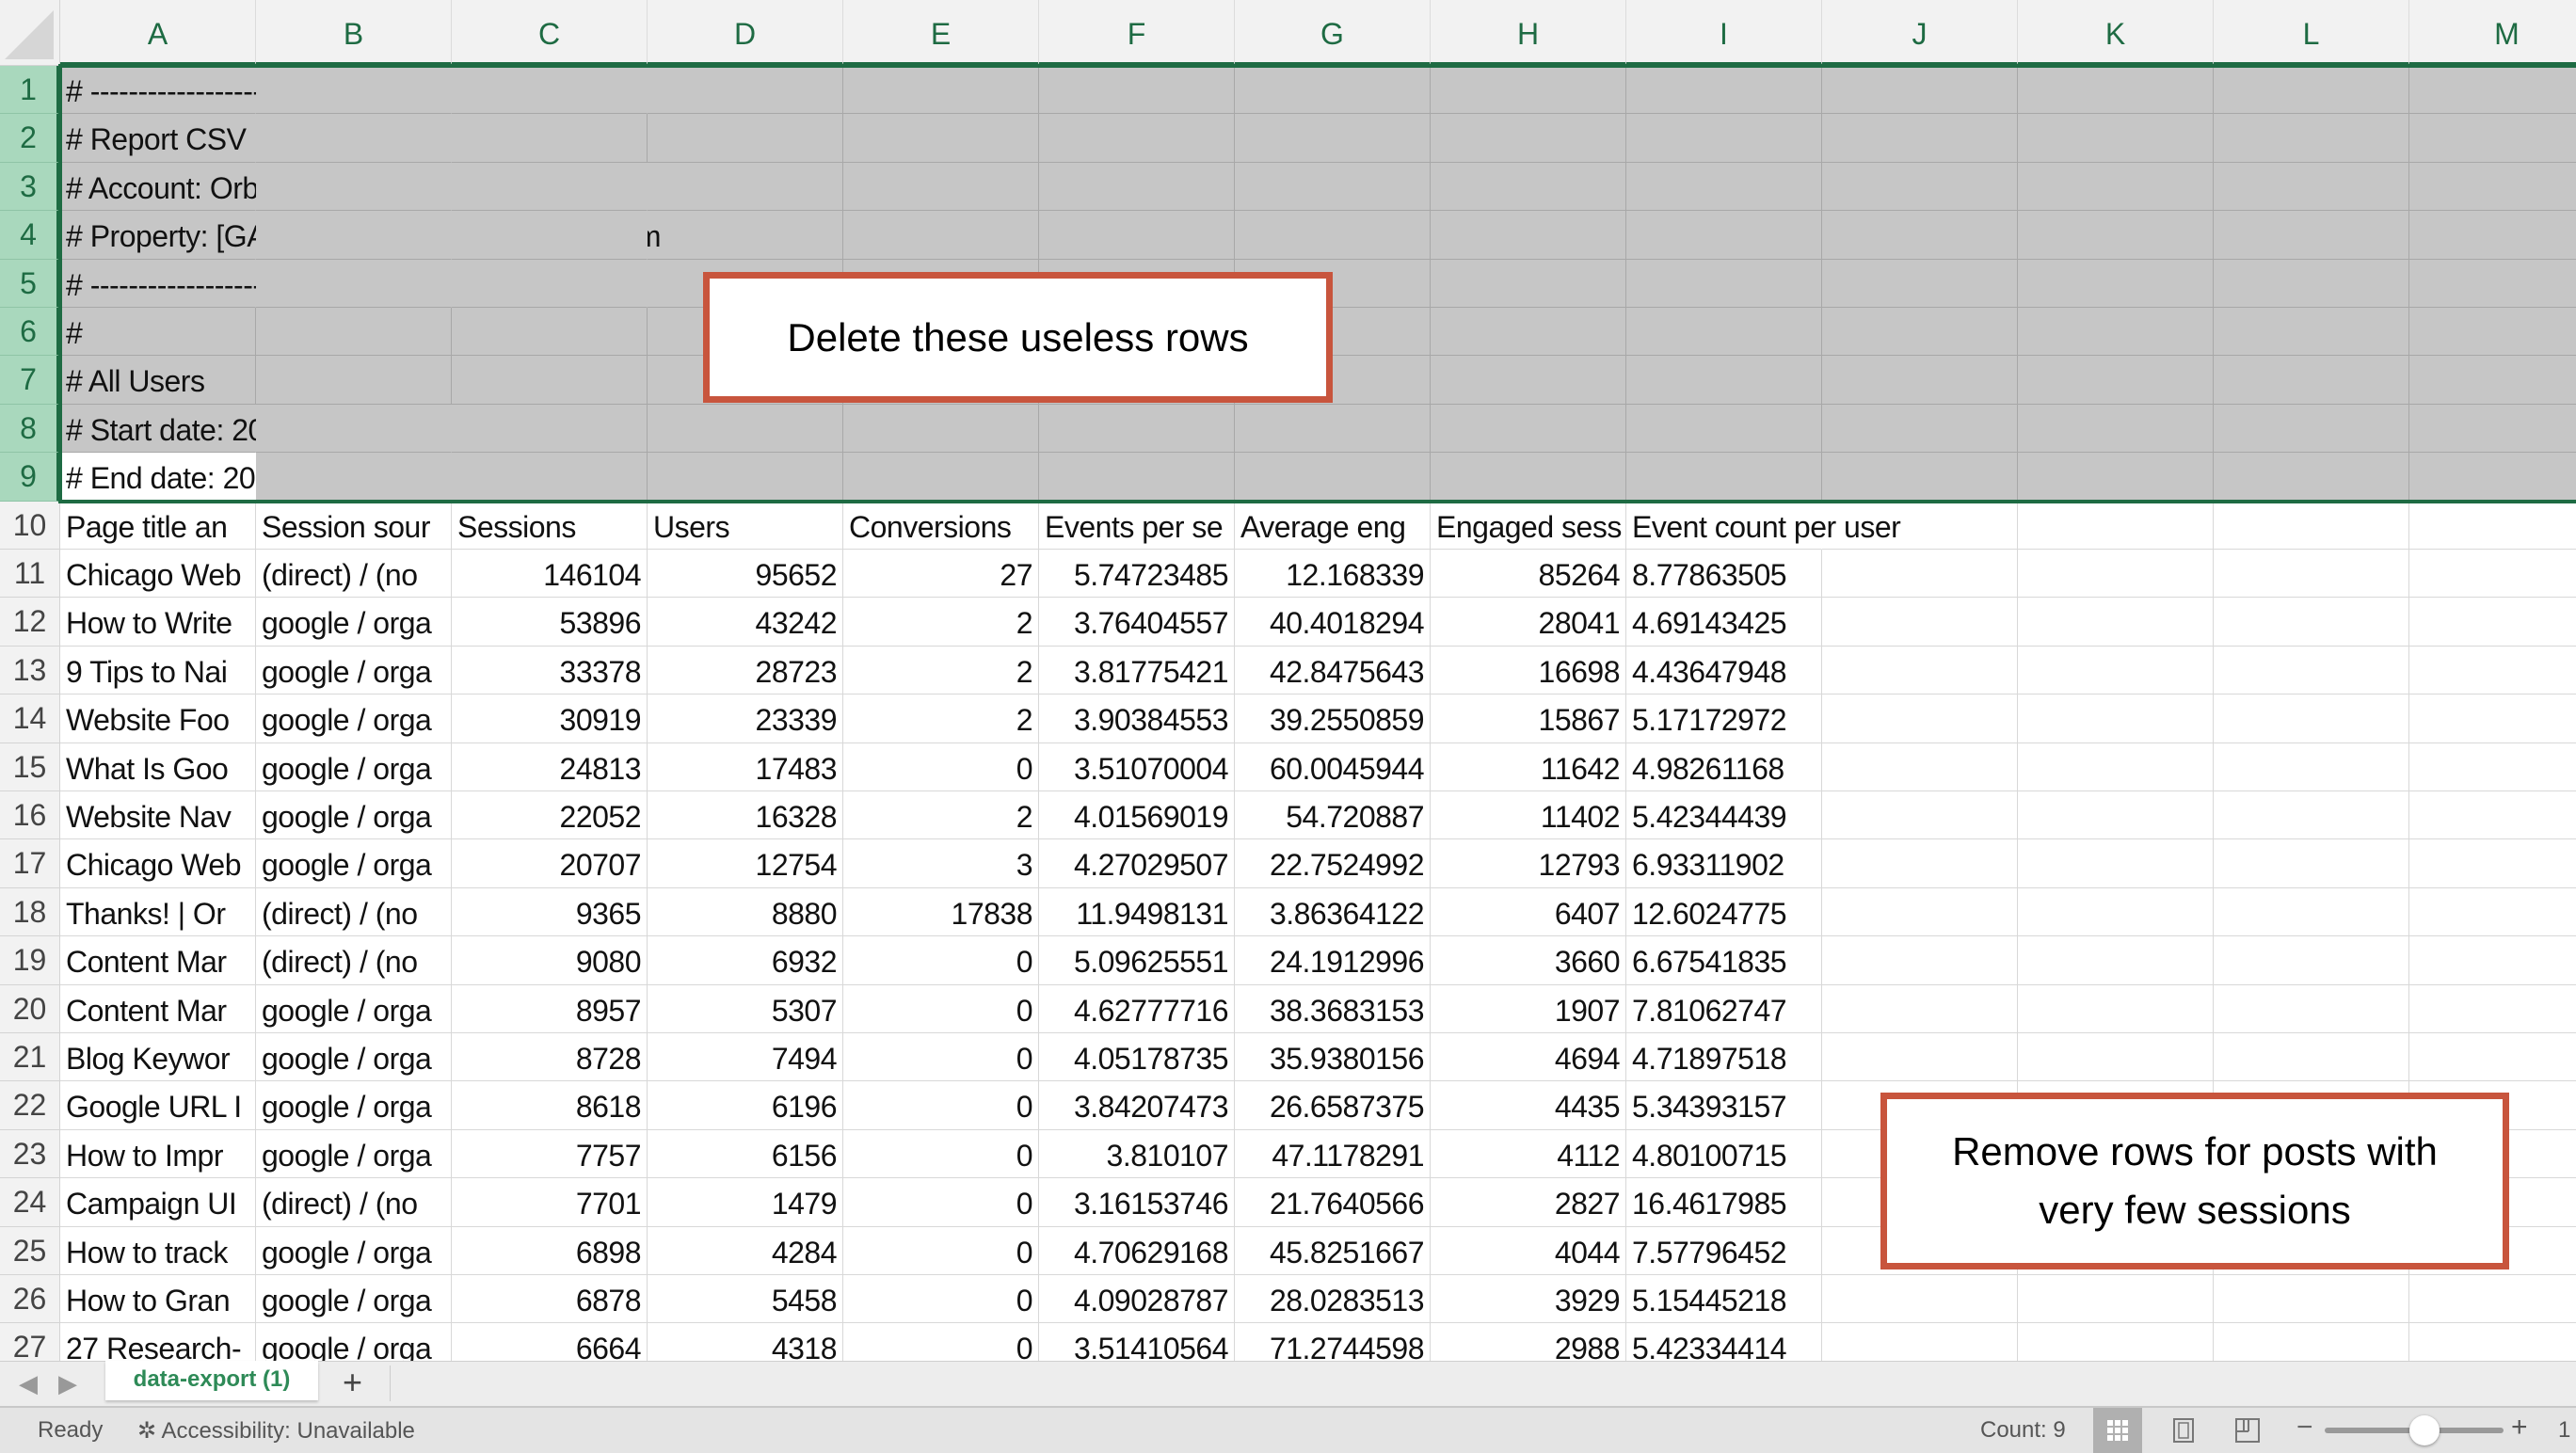 This screenshot has height=1453, width=2576. Describe the element at coordinates (1763, 526) in the screenshot. I see `column-title: Event count per user` at that location.